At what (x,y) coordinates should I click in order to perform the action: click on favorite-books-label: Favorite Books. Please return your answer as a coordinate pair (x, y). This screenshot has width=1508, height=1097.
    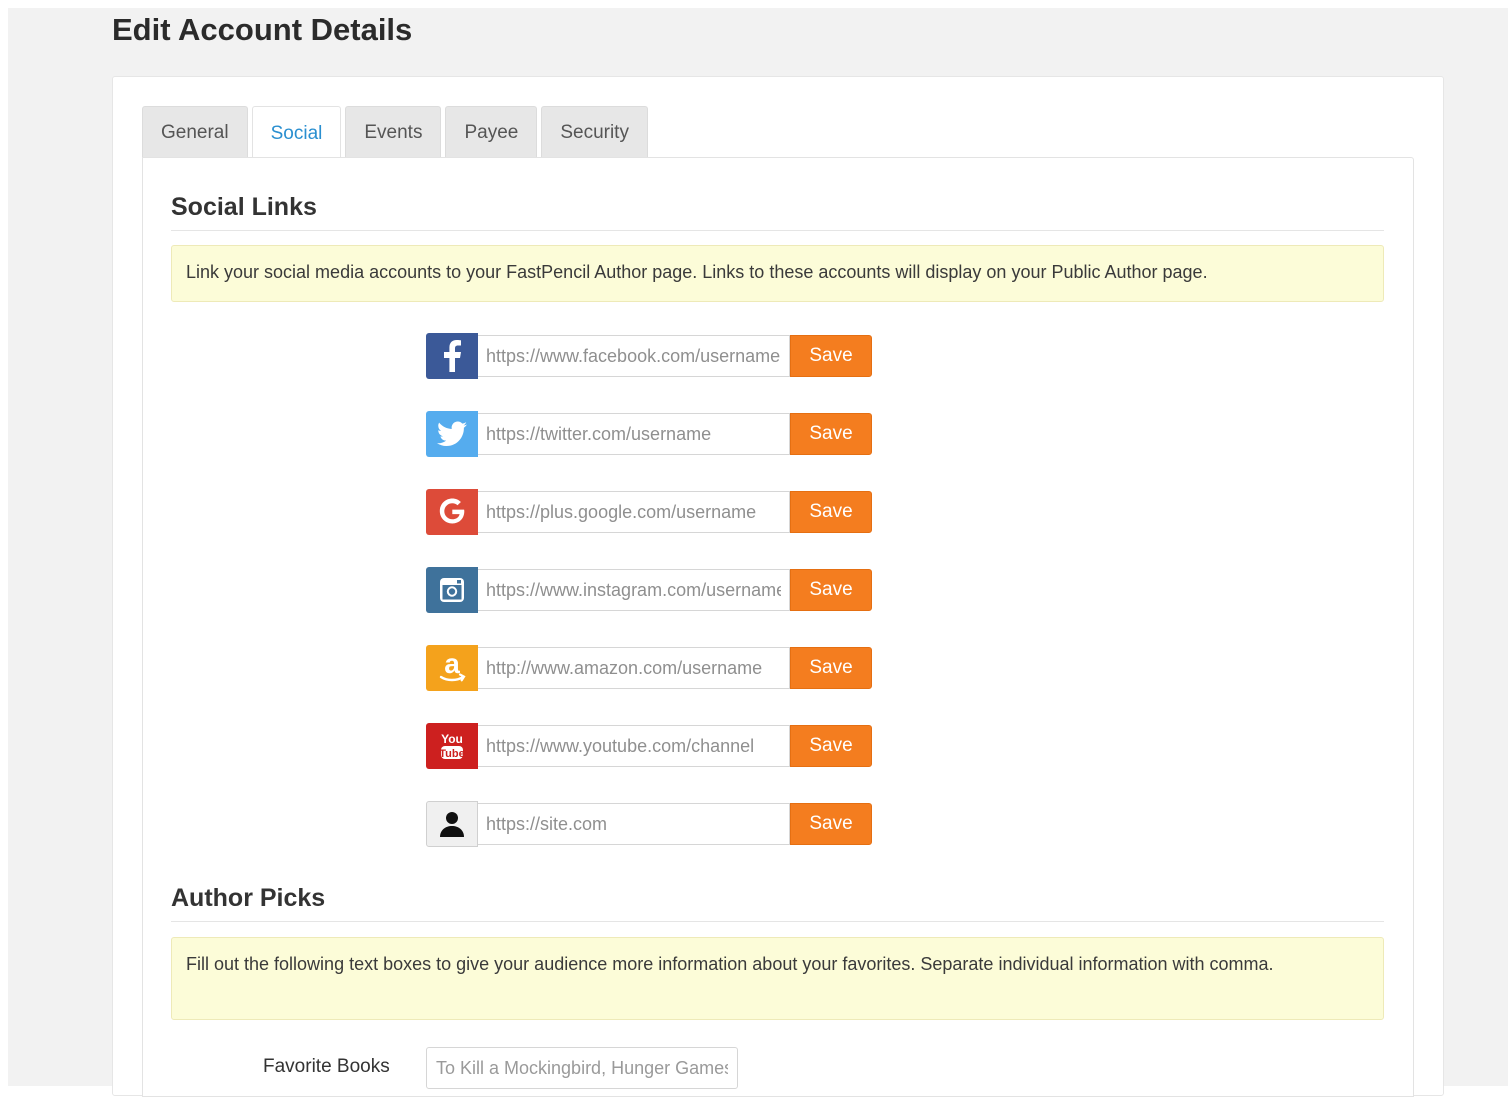
    Looking at the image, I should click on (326, 1066).